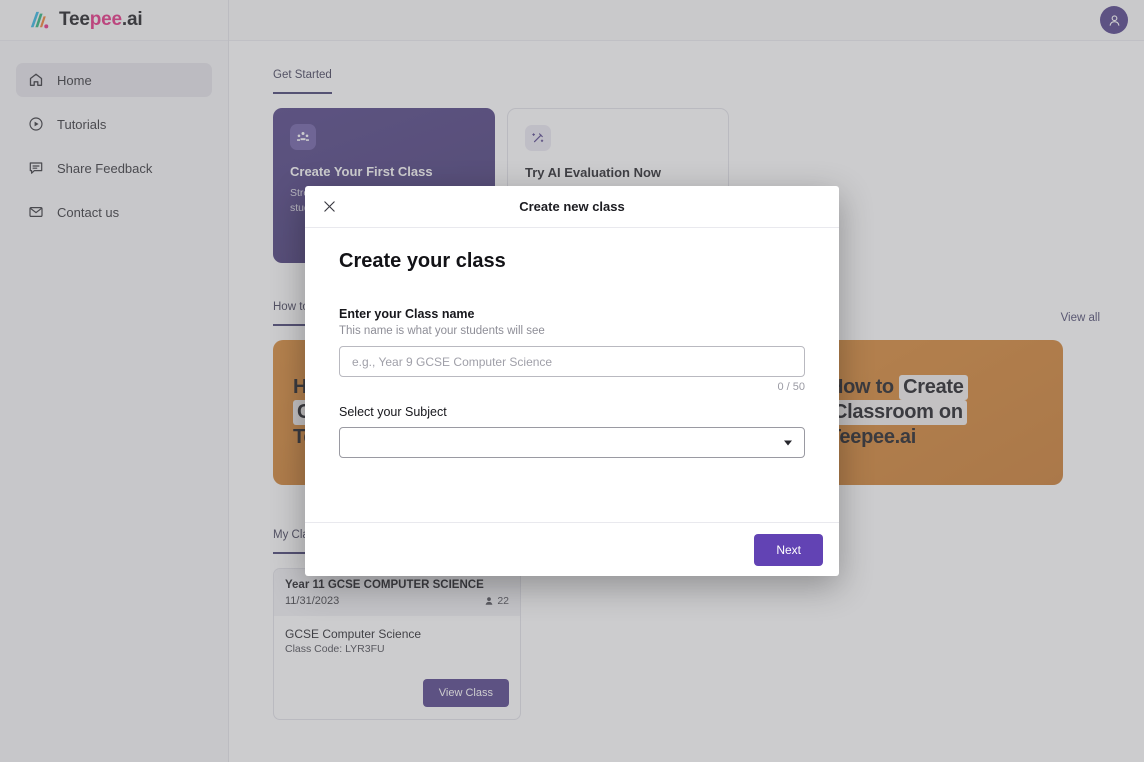  What do you see at coordinates (291, 313) in the screenshot?
I see `tab-how-to: How to` at bounding box center [291, 313].